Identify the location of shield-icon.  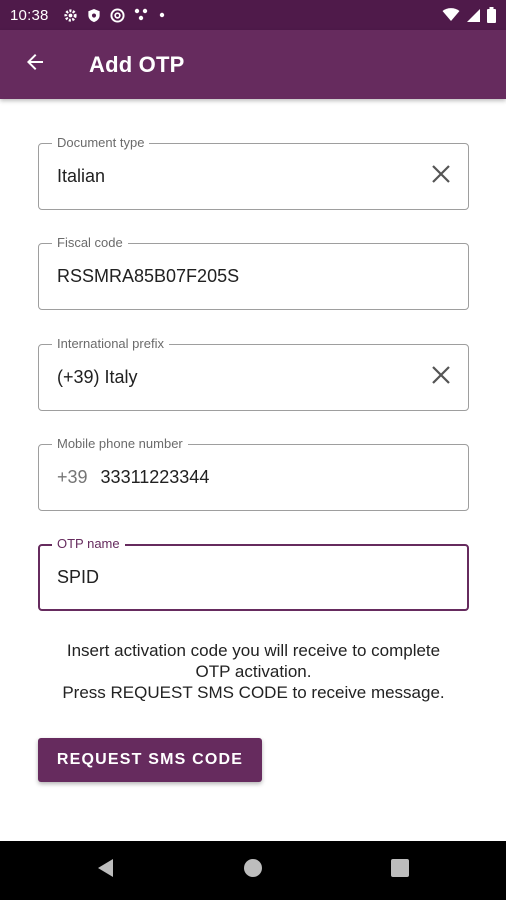
(94, 15).